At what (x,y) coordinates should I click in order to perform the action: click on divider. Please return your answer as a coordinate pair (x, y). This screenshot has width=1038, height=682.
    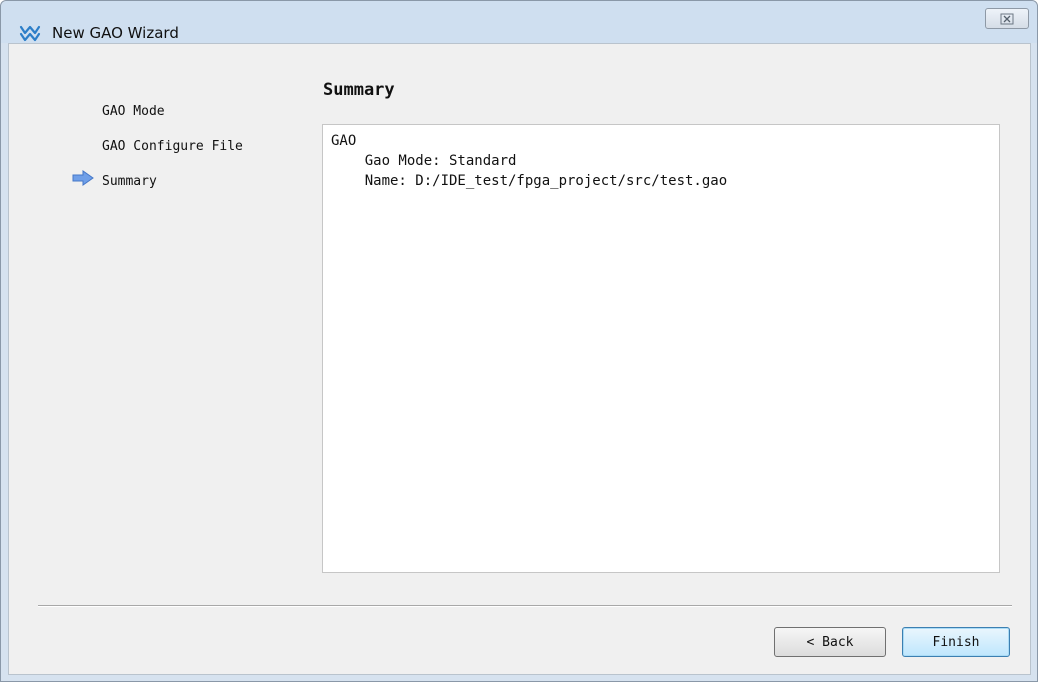
    Looking at the image, I should click on (525, 606).